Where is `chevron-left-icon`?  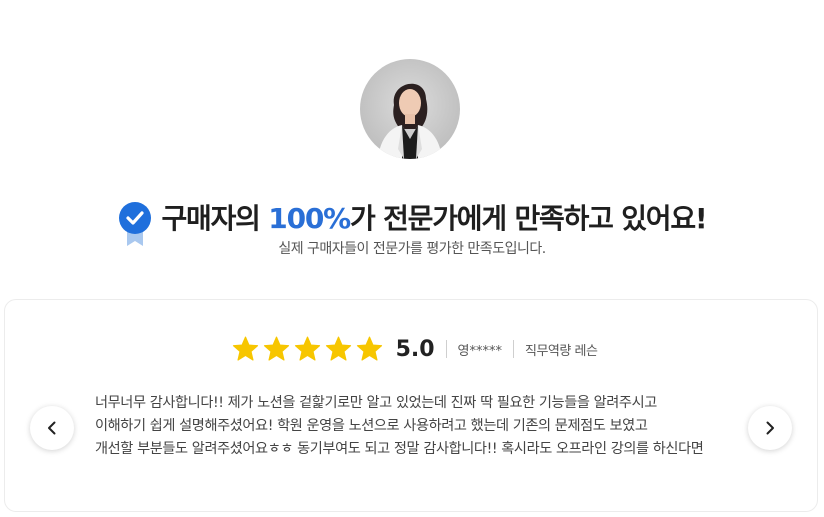
chevron-left-icon is located at coordinates (52, 428).